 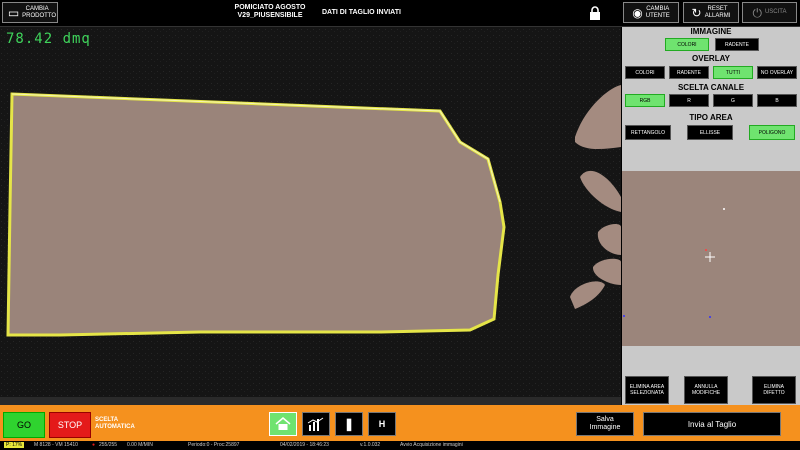 What do you see at coordinates (70, 425) in the screenshot?
I see `stop-button: STOP` at bounding box center [70, 425].